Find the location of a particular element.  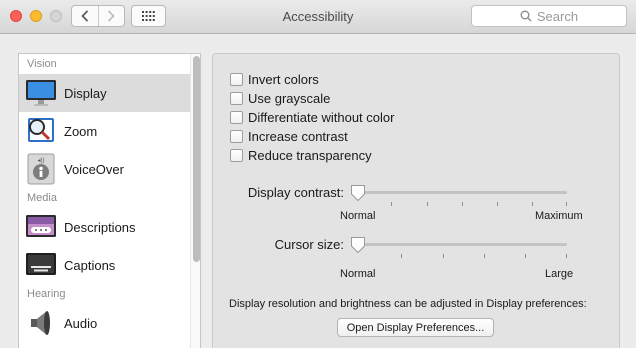

use-grayscale-checkbox: Use grayscale is located at coordinates (280, 98).